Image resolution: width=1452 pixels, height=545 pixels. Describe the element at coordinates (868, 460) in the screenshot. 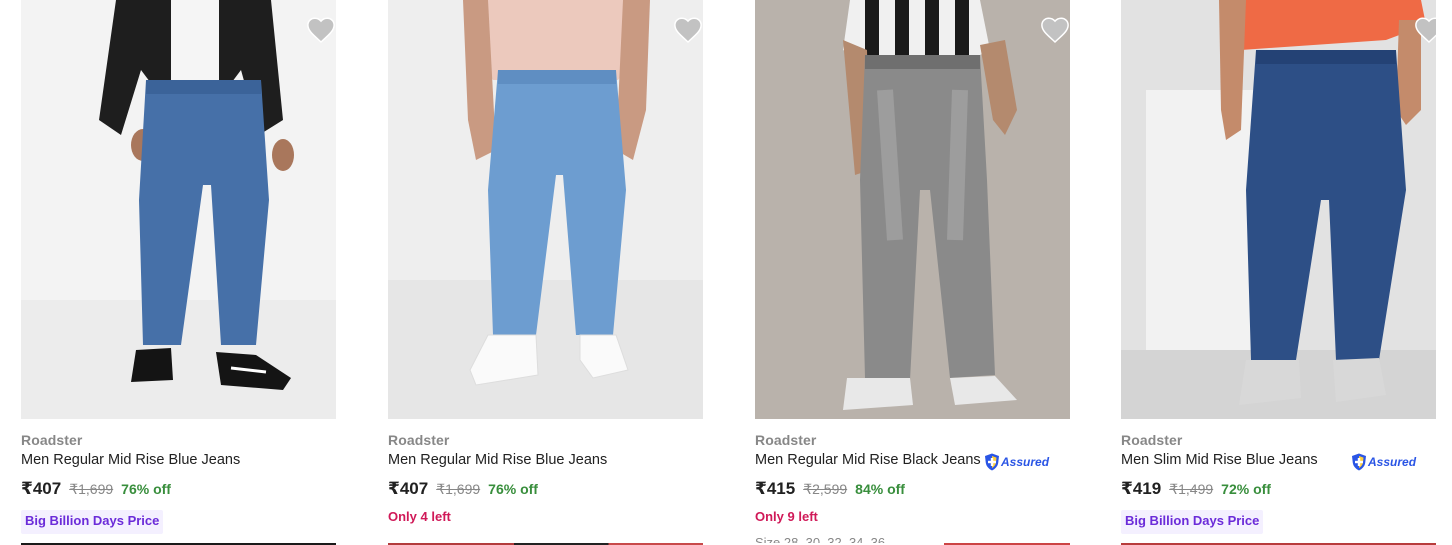

I see `product-title: Men Regular Mid Rise Black Jeans` at that location.